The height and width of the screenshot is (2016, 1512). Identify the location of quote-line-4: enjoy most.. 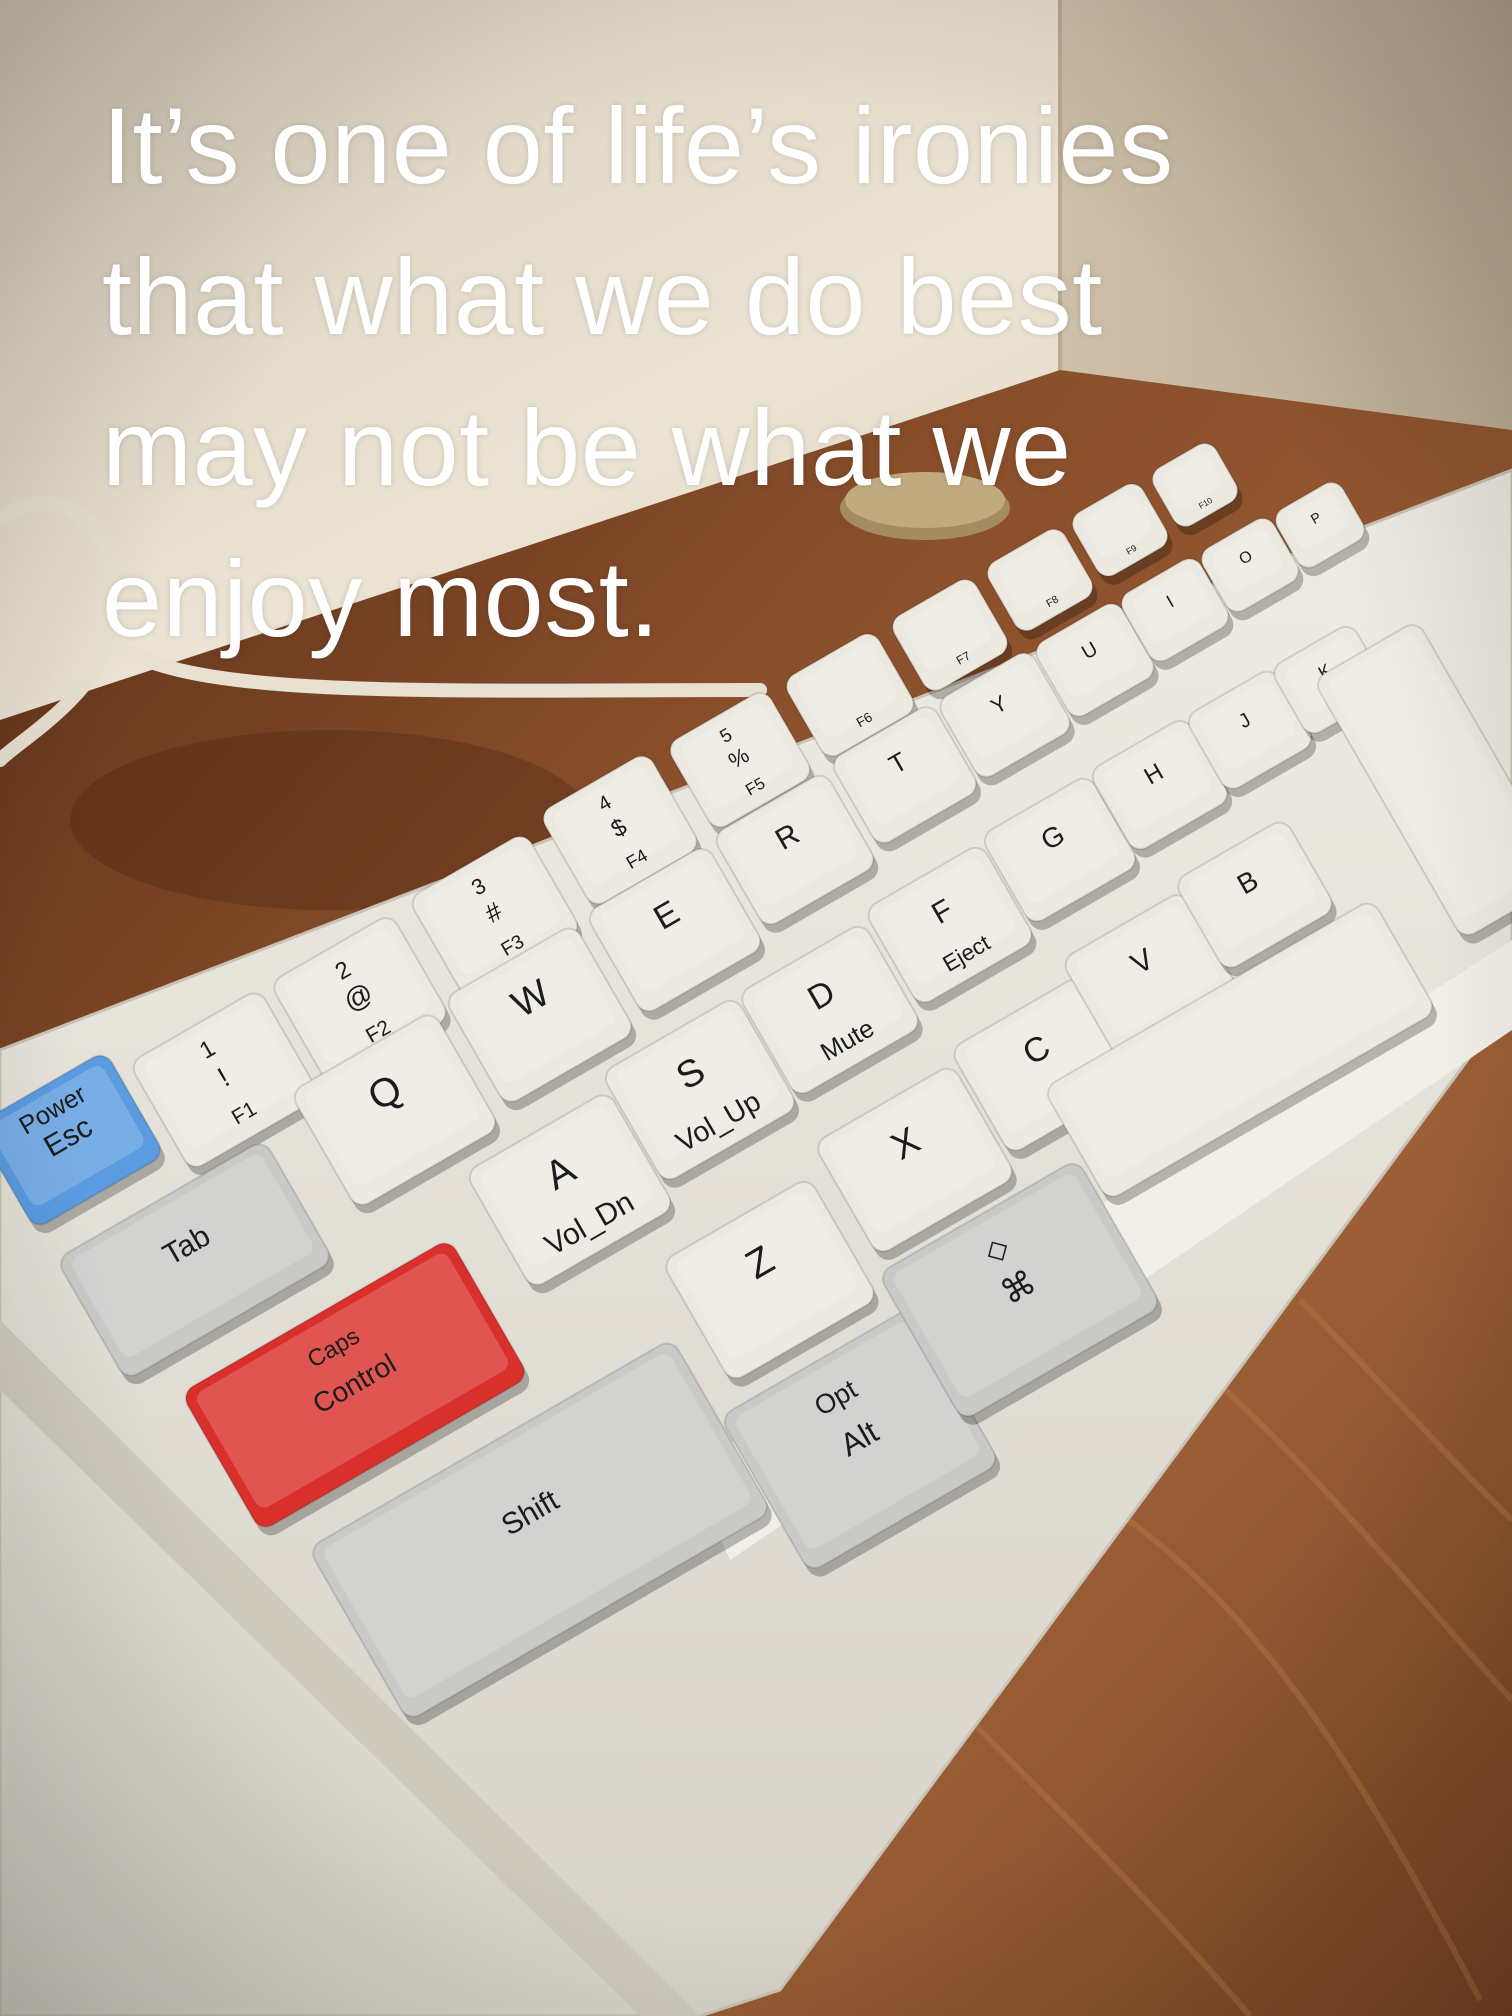
(381, 598).